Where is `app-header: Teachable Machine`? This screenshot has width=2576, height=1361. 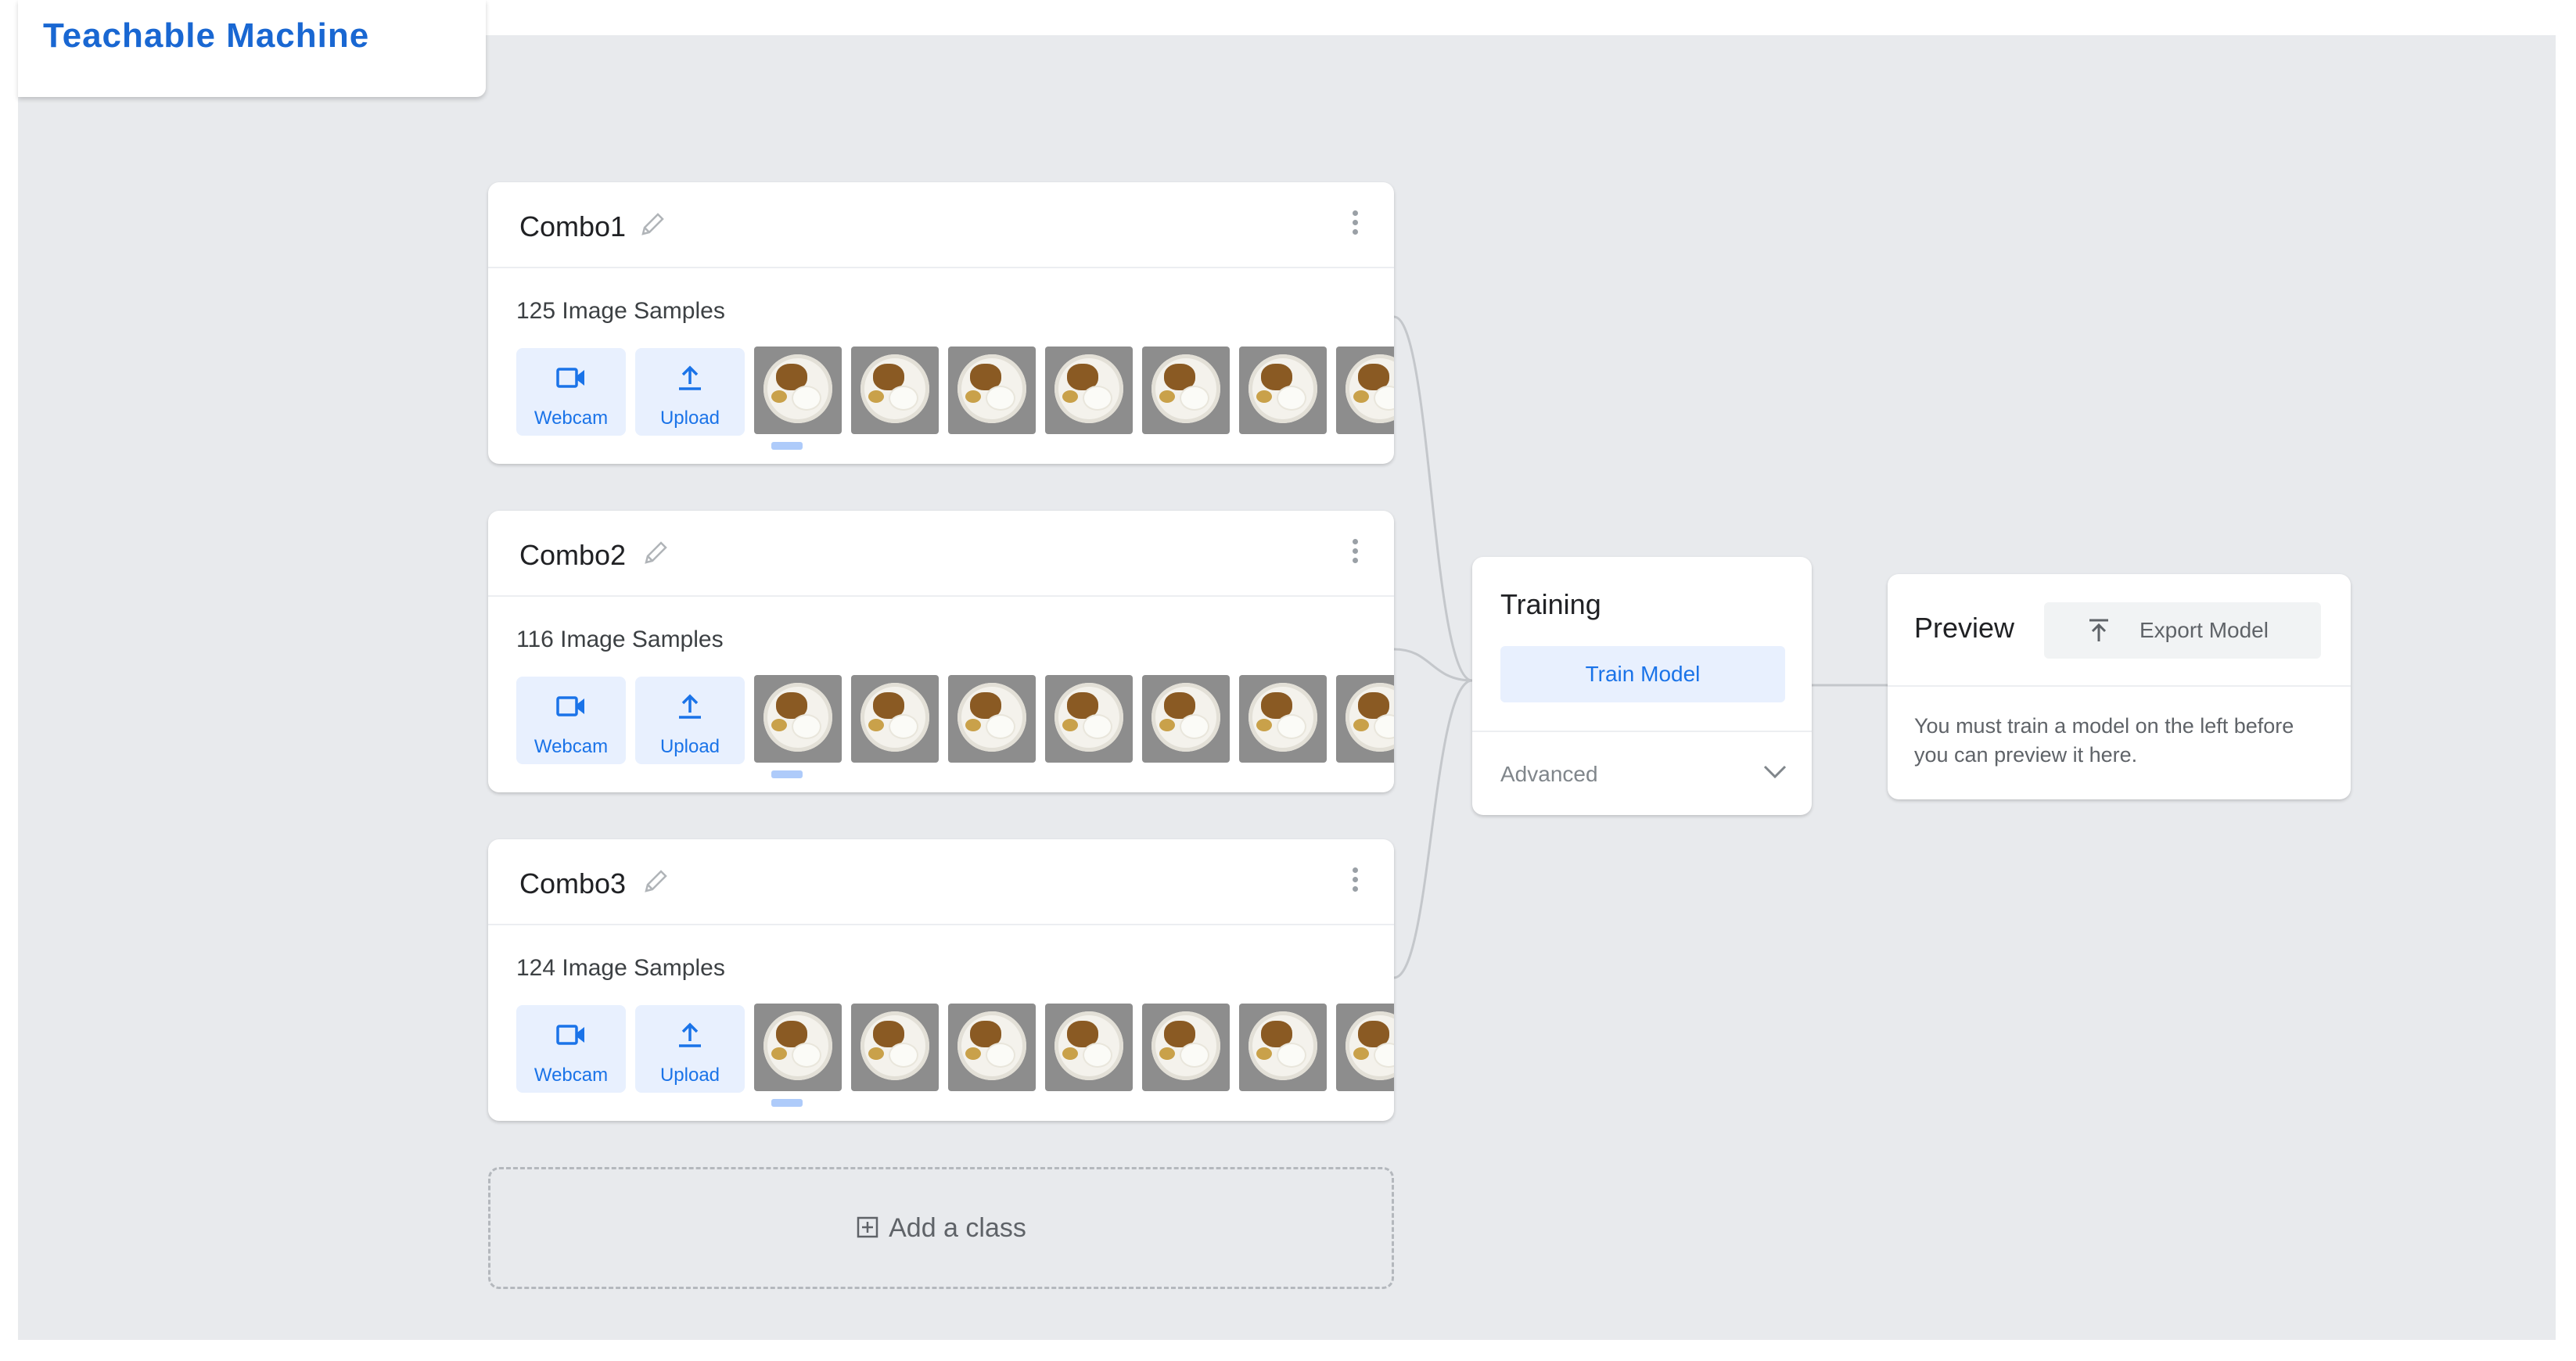
app-header: Teachable Machine is located at coordinates (252, 48).